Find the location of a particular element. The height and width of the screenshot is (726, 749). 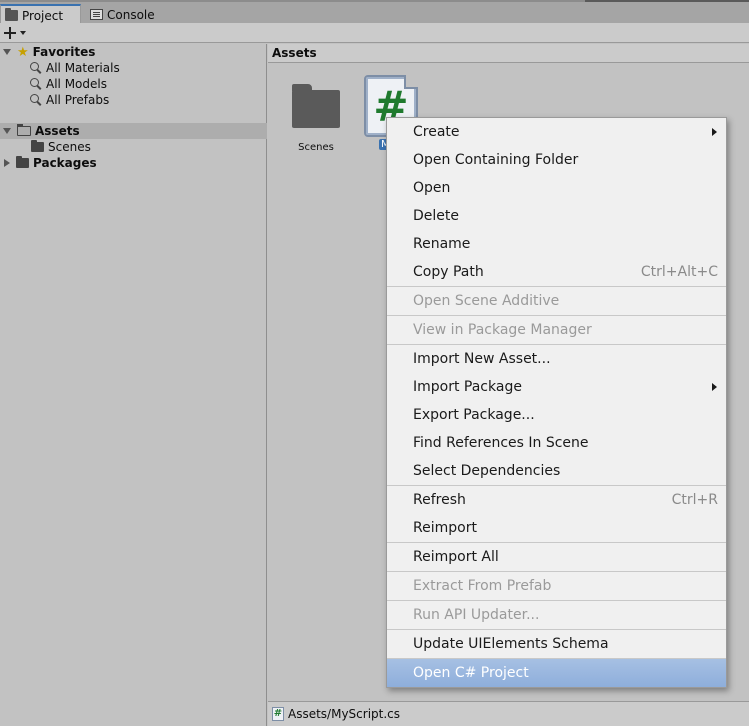

menu-item-extract-from-prefab: Extract From Prefab is located at coordinates (556, 586).